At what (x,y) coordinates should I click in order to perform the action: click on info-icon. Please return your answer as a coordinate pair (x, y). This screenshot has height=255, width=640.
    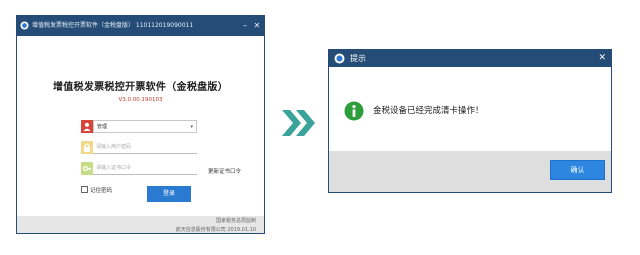
    Looking at the image, I should click on (354, 111).